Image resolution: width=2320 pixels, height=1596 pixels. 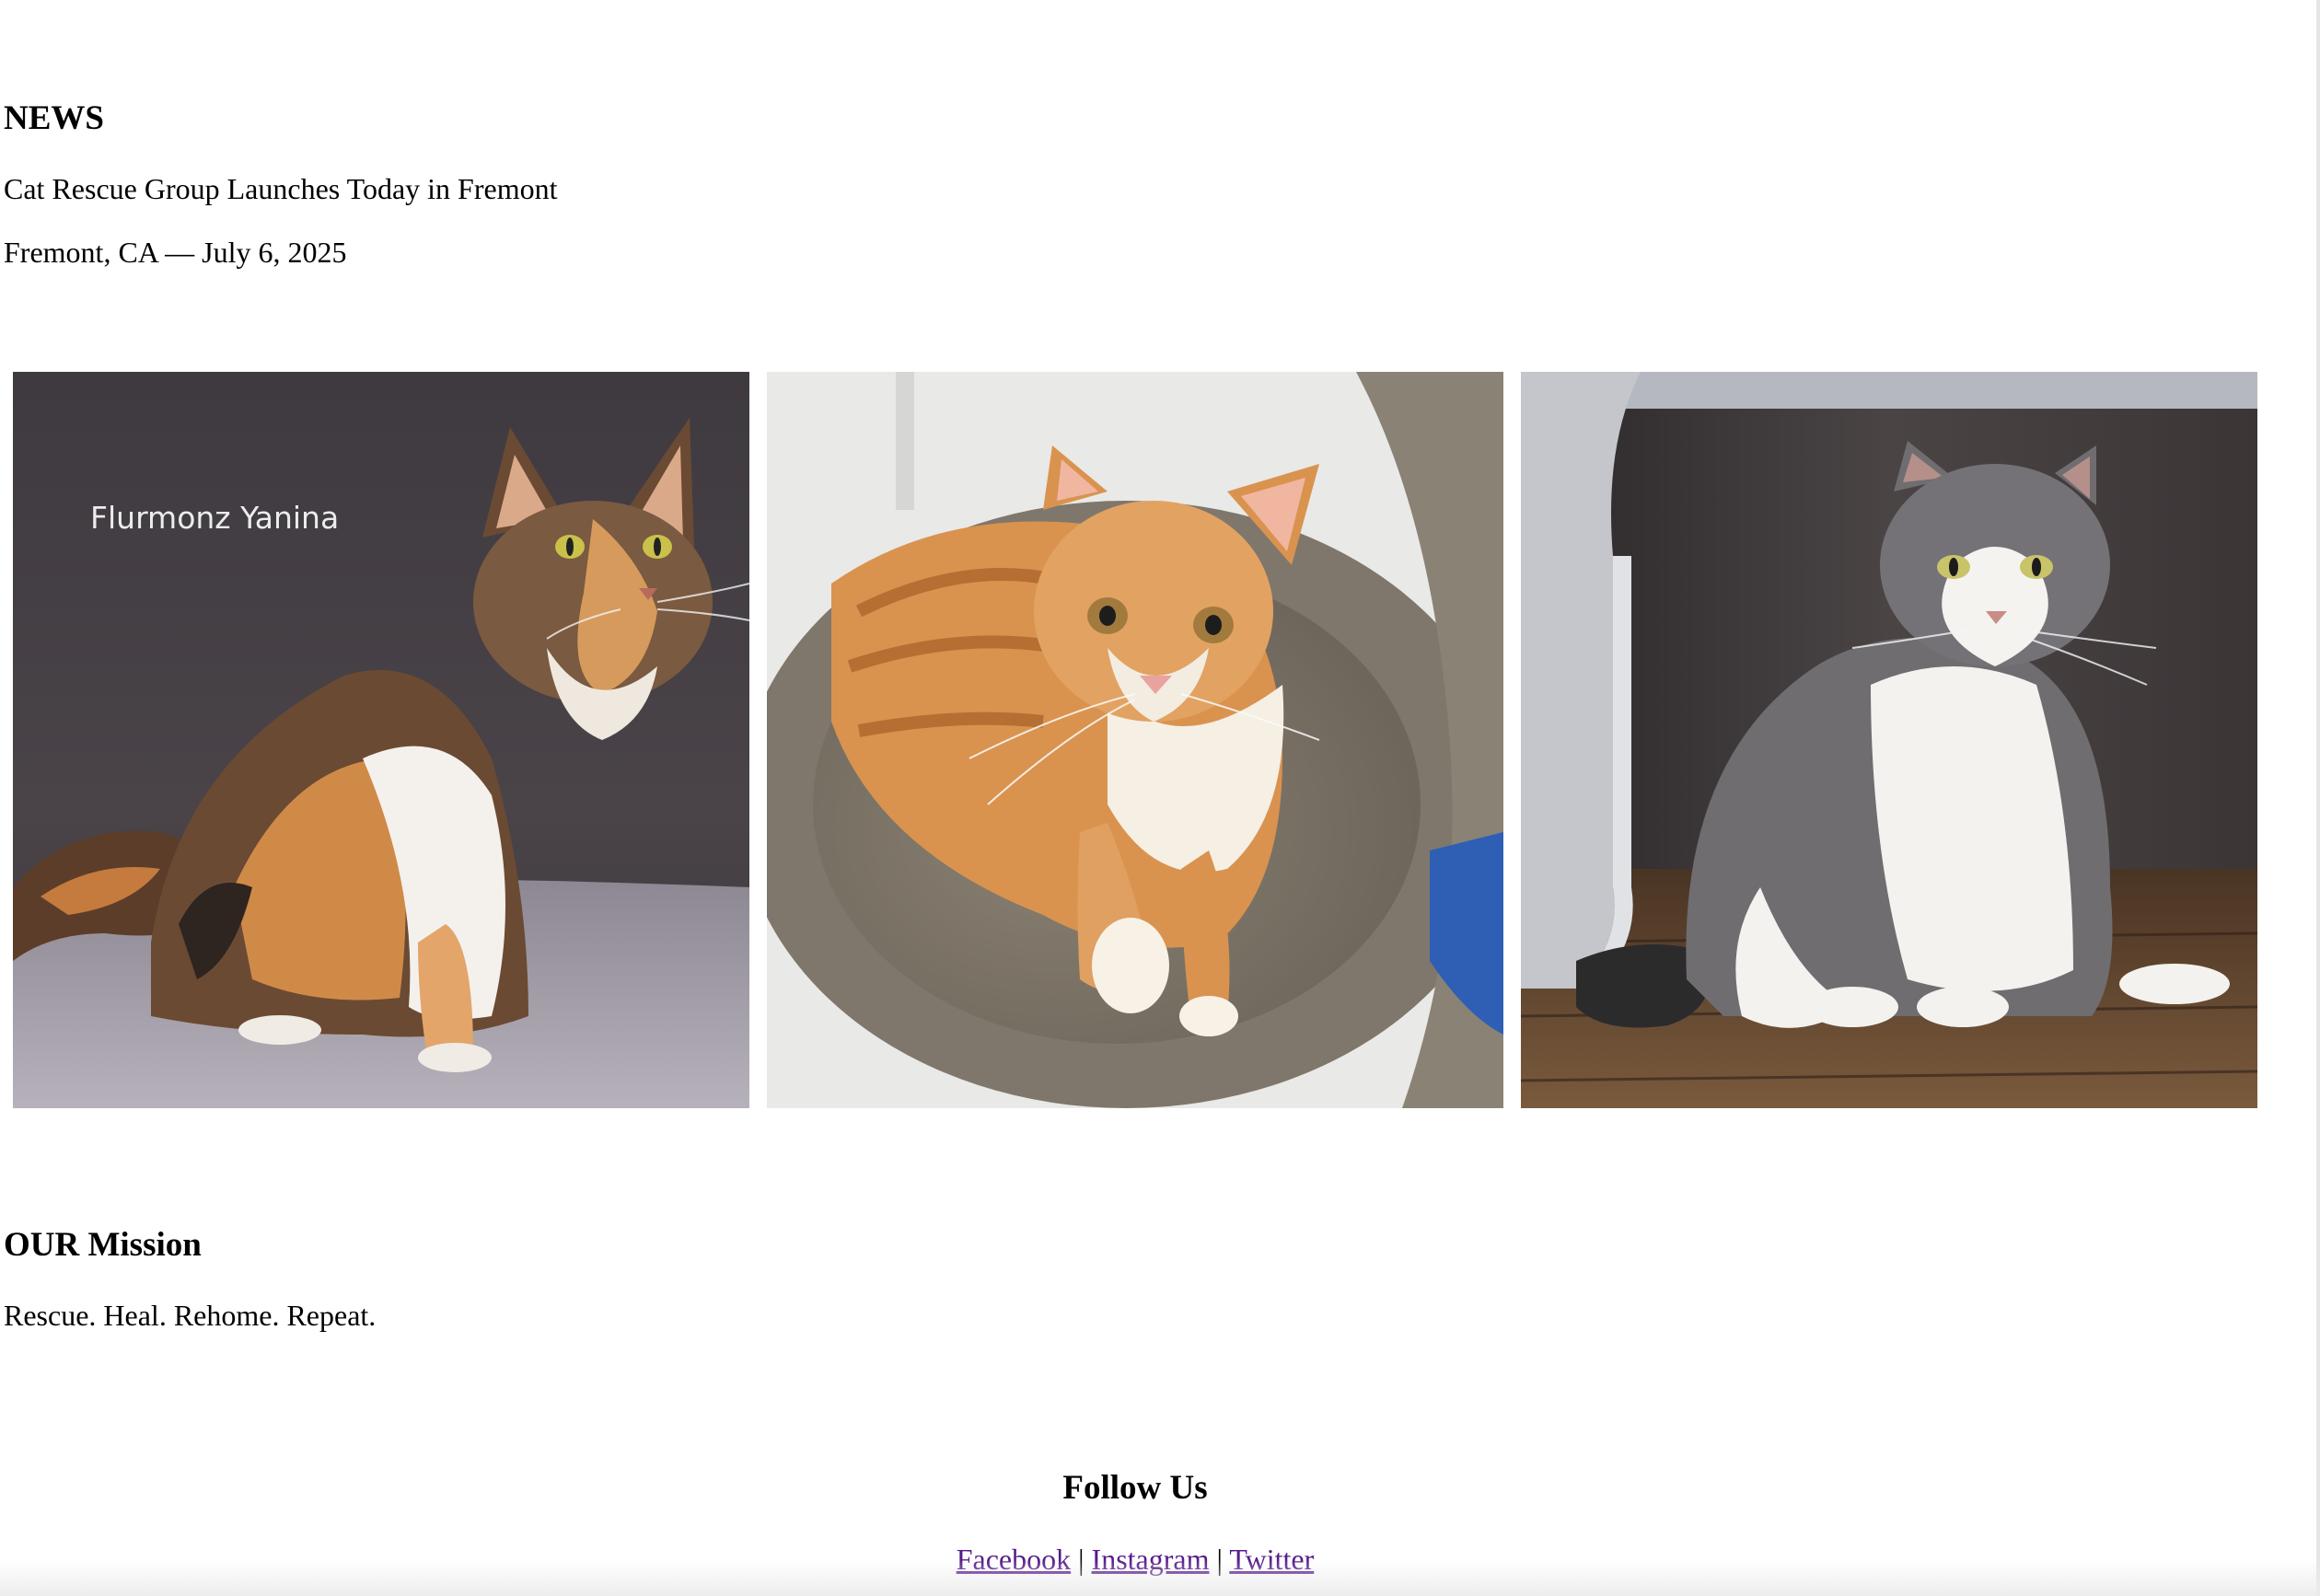 What do you see at coordinates (190, 1315) in the screenshot?
I see `mission-text: Rescue. Heal. Rehome. Repeat.` at bounding box center [190, 1315].